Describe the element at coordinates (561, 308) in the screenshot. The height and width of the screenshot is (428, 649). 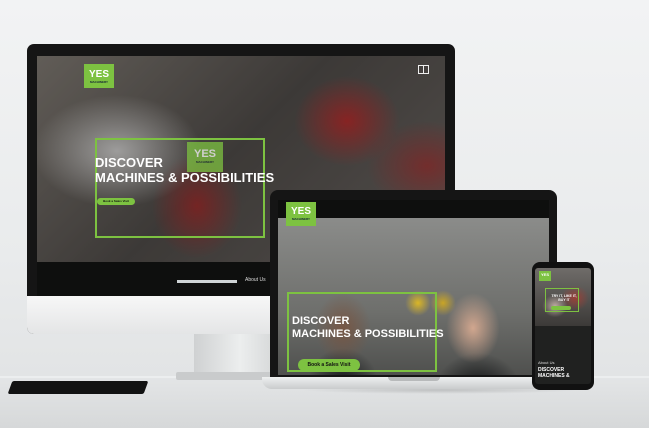
I see `phone-cta-button` at that location.